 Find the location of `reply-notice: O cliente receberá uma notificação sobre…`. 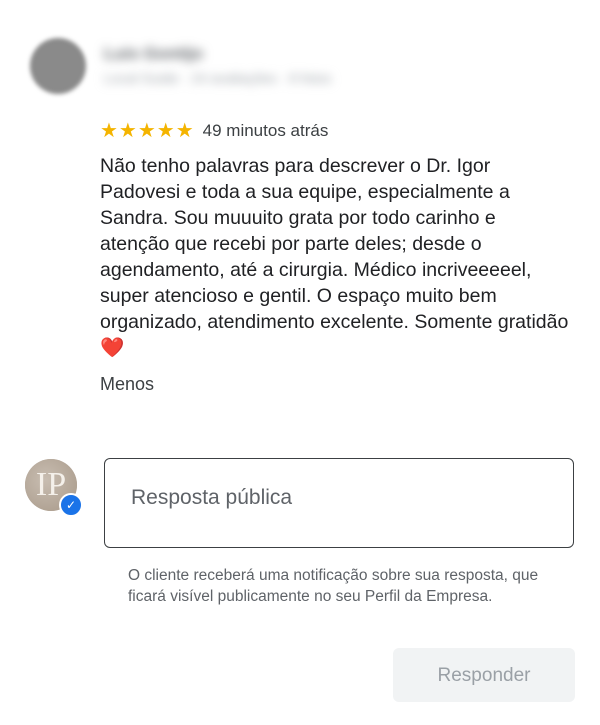

reply-notice: O cliente receberá uma notificação sobre… is located at coordinates (333, 586).